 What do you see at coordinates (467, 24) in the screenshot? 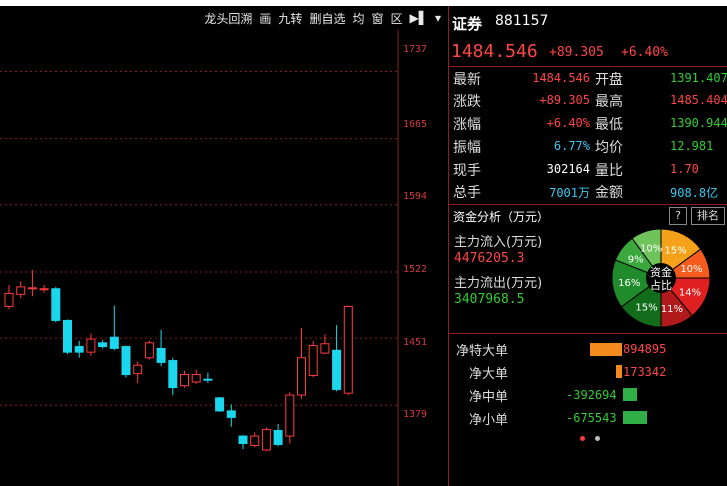
I see `security-name: 证券` at bounding box center [467, 24].